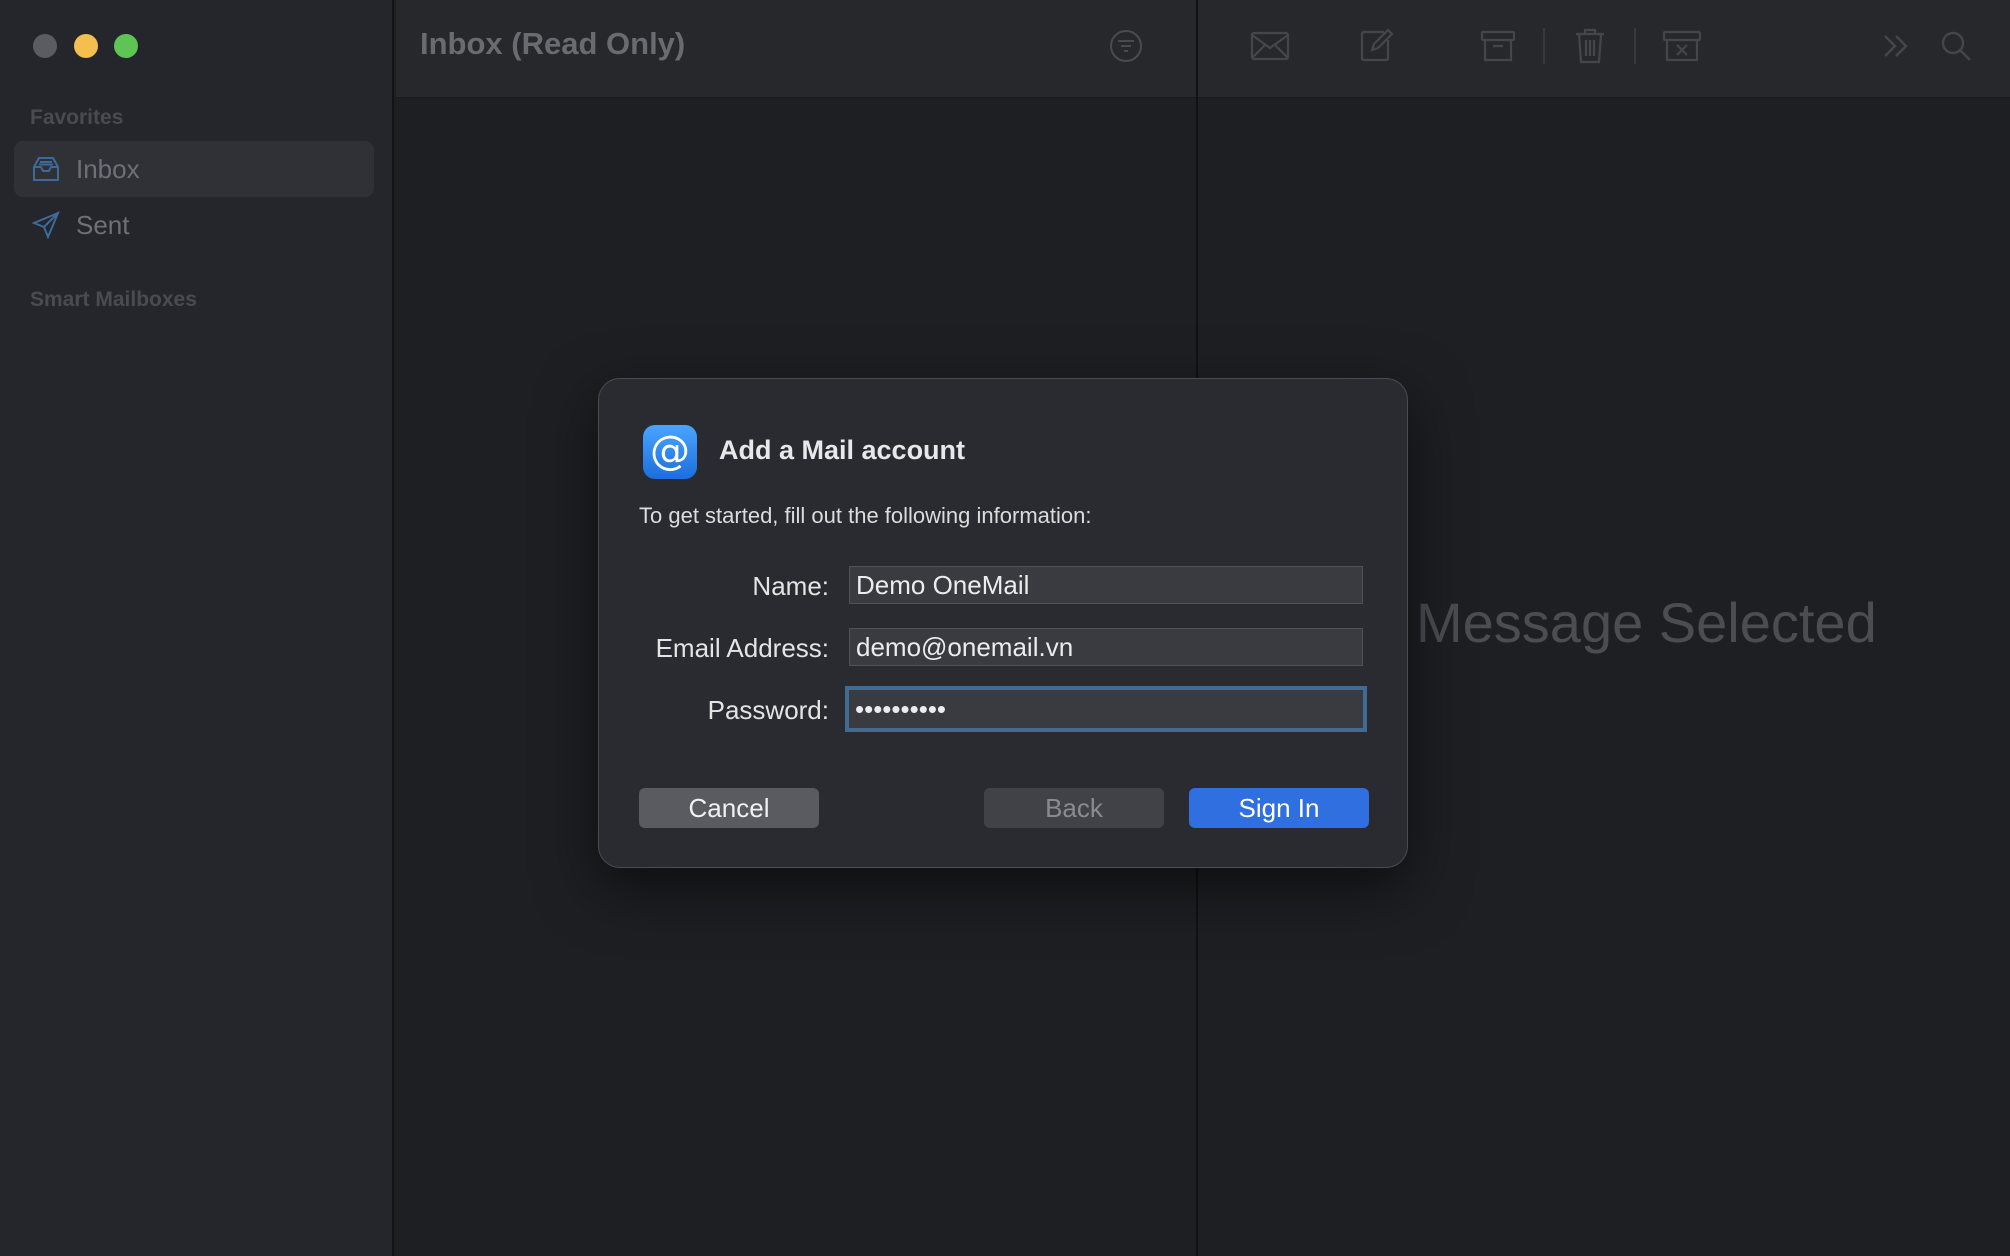 The height and width of the screenshot is (1256, 2010). What do you see at coordinates (1896, 46) in the screenshot?
I see `more-chevrons-icon` at bounding box center [1896, 46].